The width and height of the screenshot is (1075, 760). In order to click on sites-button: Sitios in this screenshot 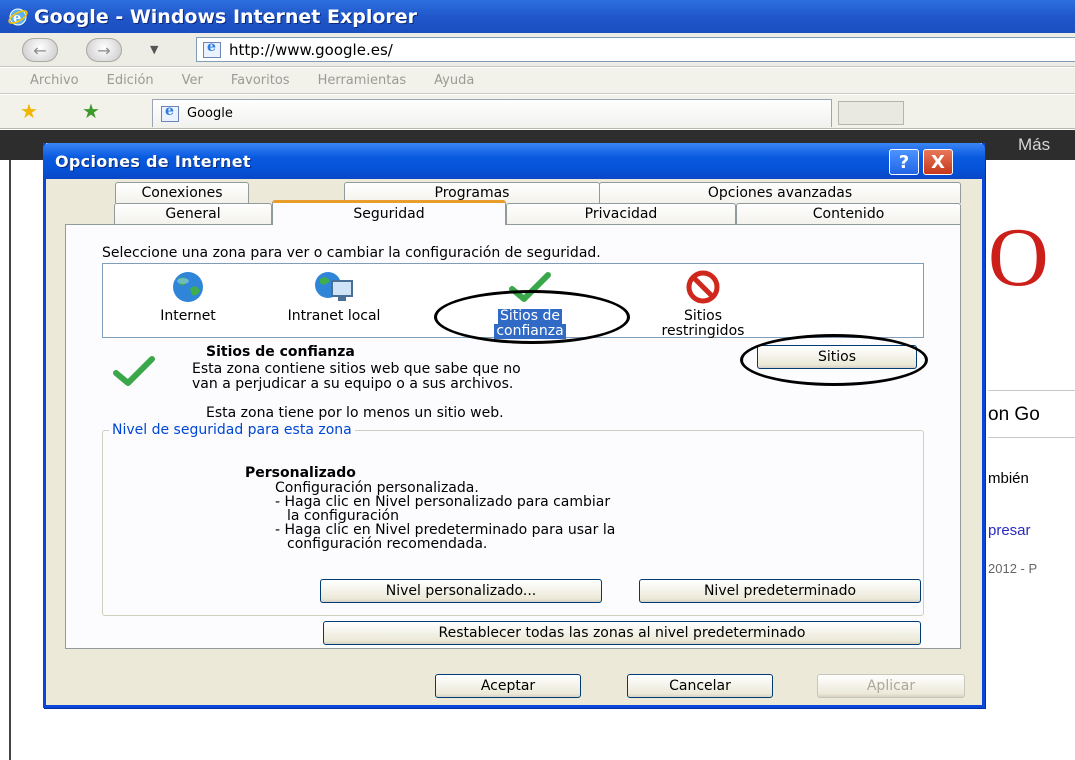, I will do `click(837, 357)`.